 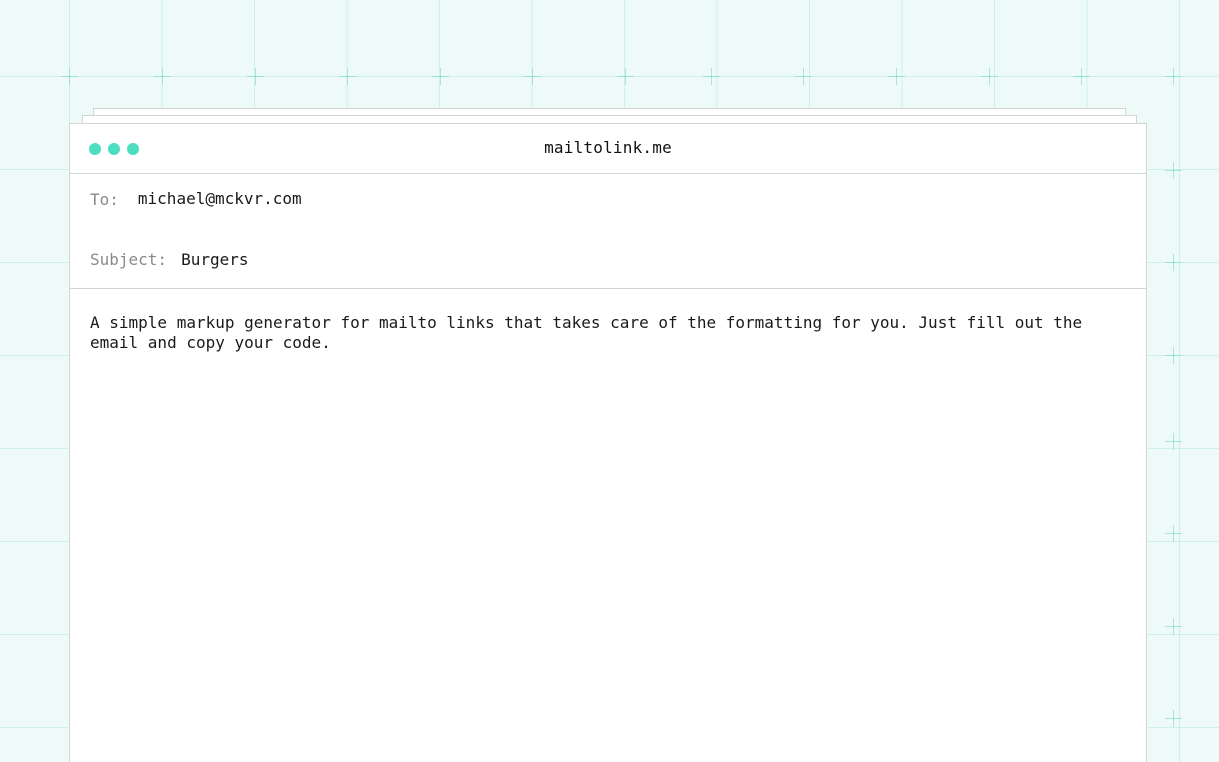 I want to click on to-input: michael@mckvr.com, so click(x=220, y=198).